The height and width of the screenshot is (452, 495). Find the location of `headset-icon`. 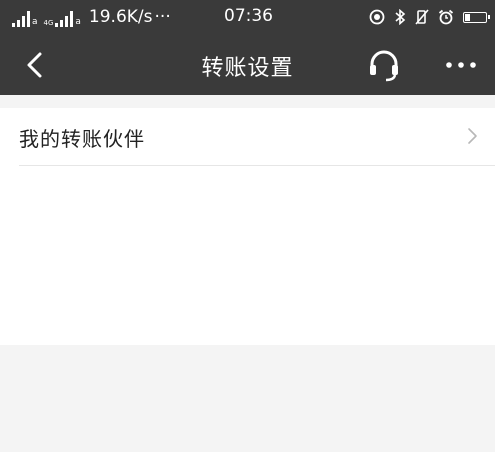

headset-icon is located at coordinates (384, 66).